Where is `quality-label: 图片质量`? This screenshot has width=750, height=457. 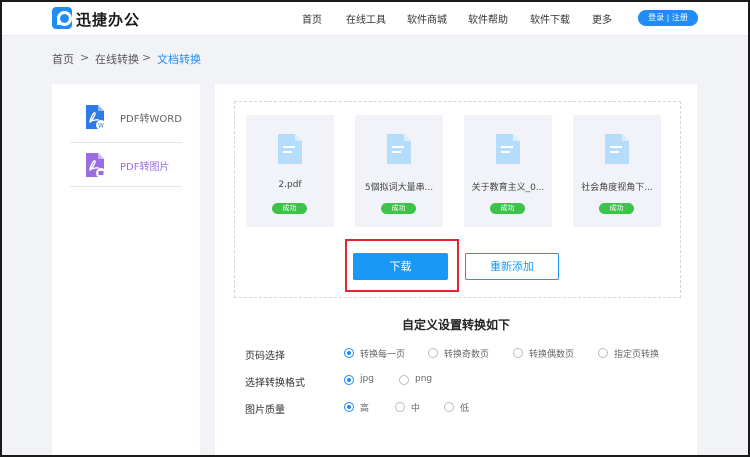
quality-label: 图片质量 is located at coordinates (265, 410).